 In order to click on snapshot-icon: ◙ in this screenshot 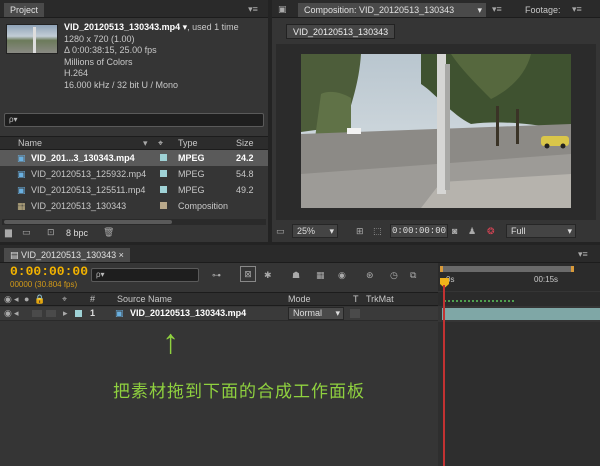, I will do `click(454, 231)`.